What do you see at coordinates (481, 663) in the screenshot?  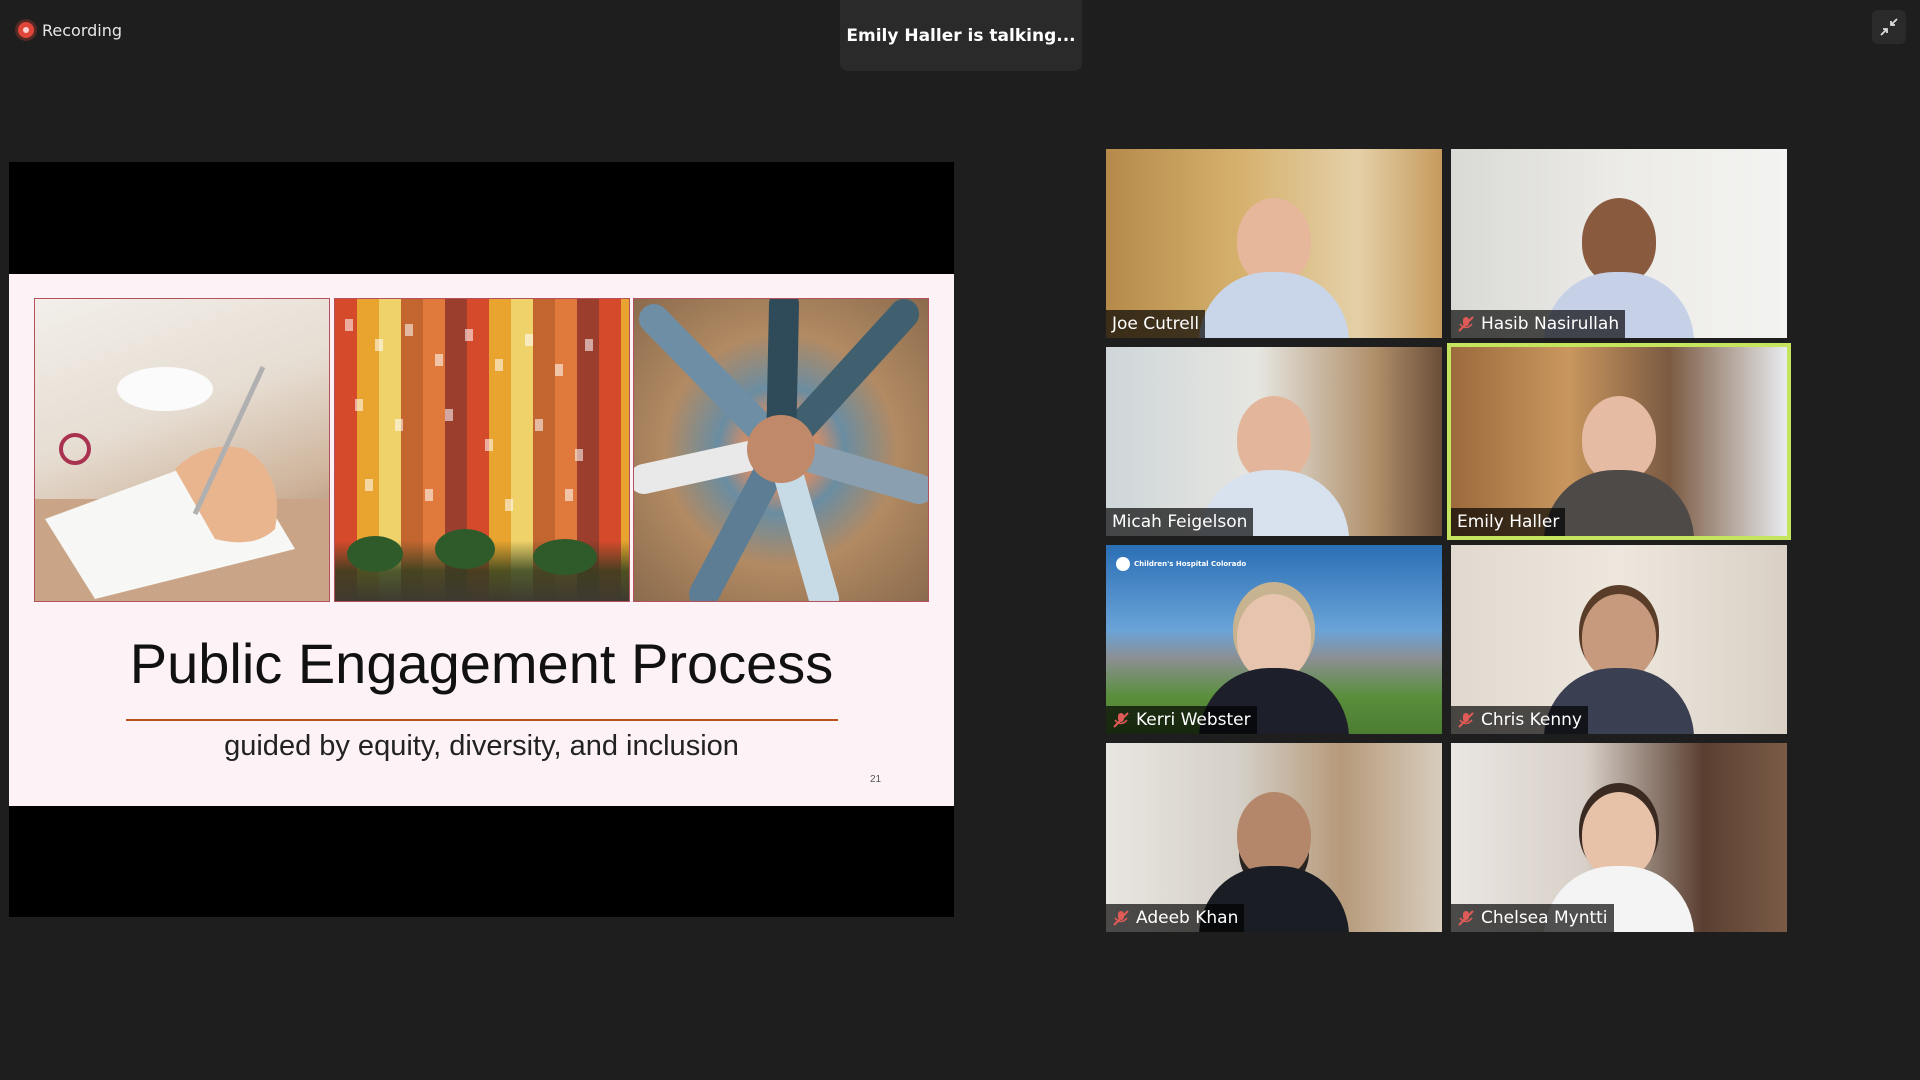 I see `slide-title: Public Engagement Process` at bounding box center [481, 663].